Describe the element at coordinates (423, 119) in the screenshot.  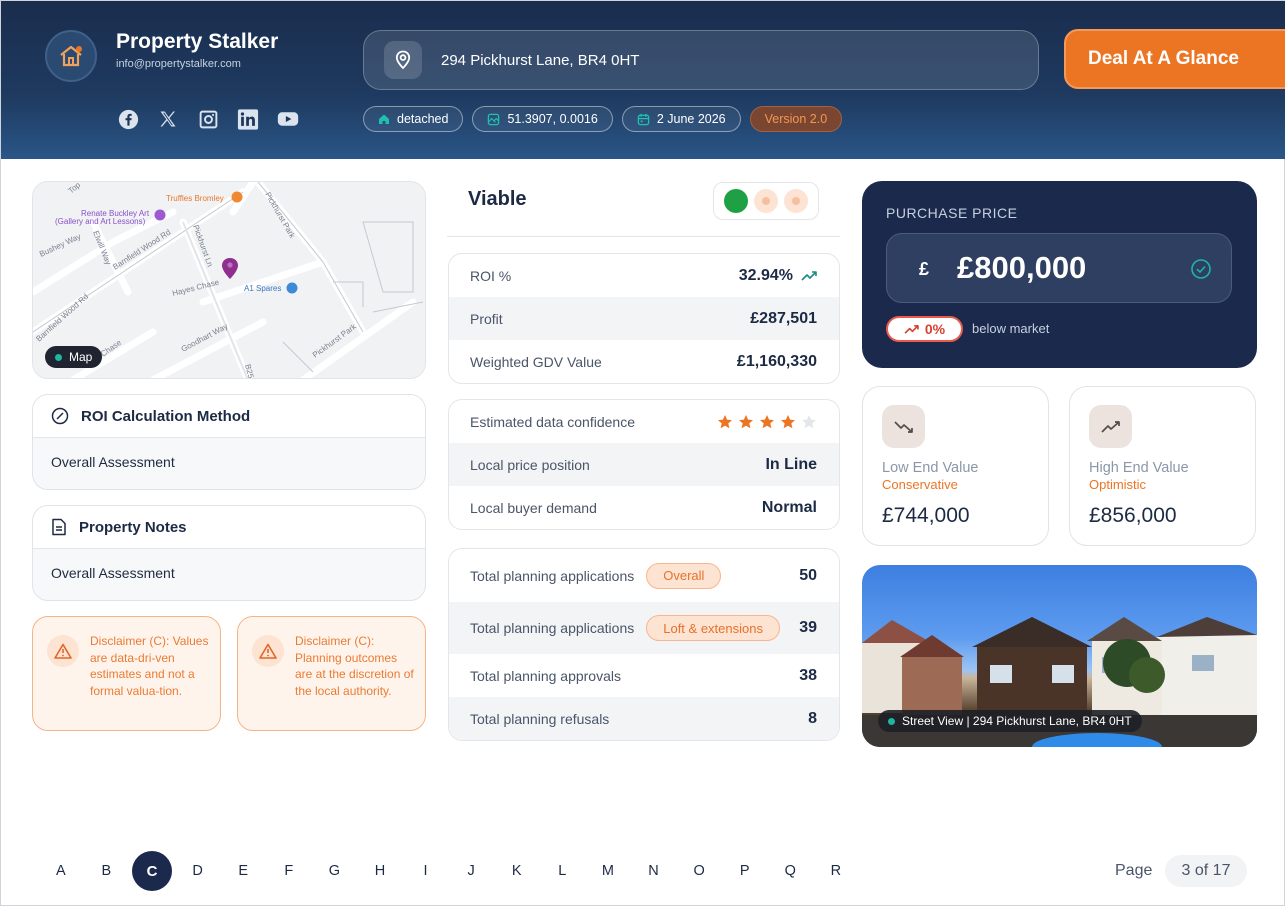
I see `property-type-label: detached` at that location.